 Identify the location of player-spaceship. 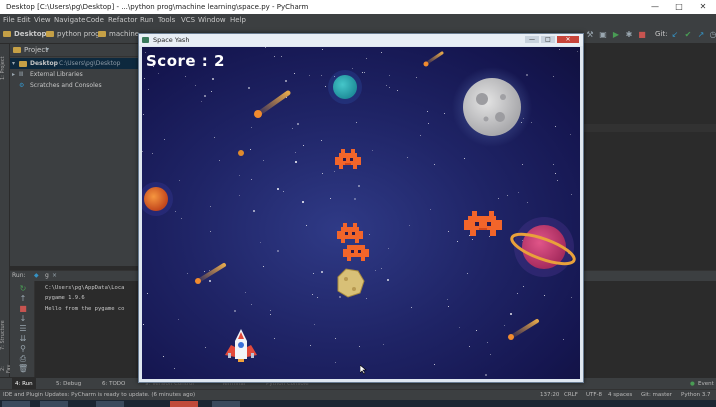
(241, 345).